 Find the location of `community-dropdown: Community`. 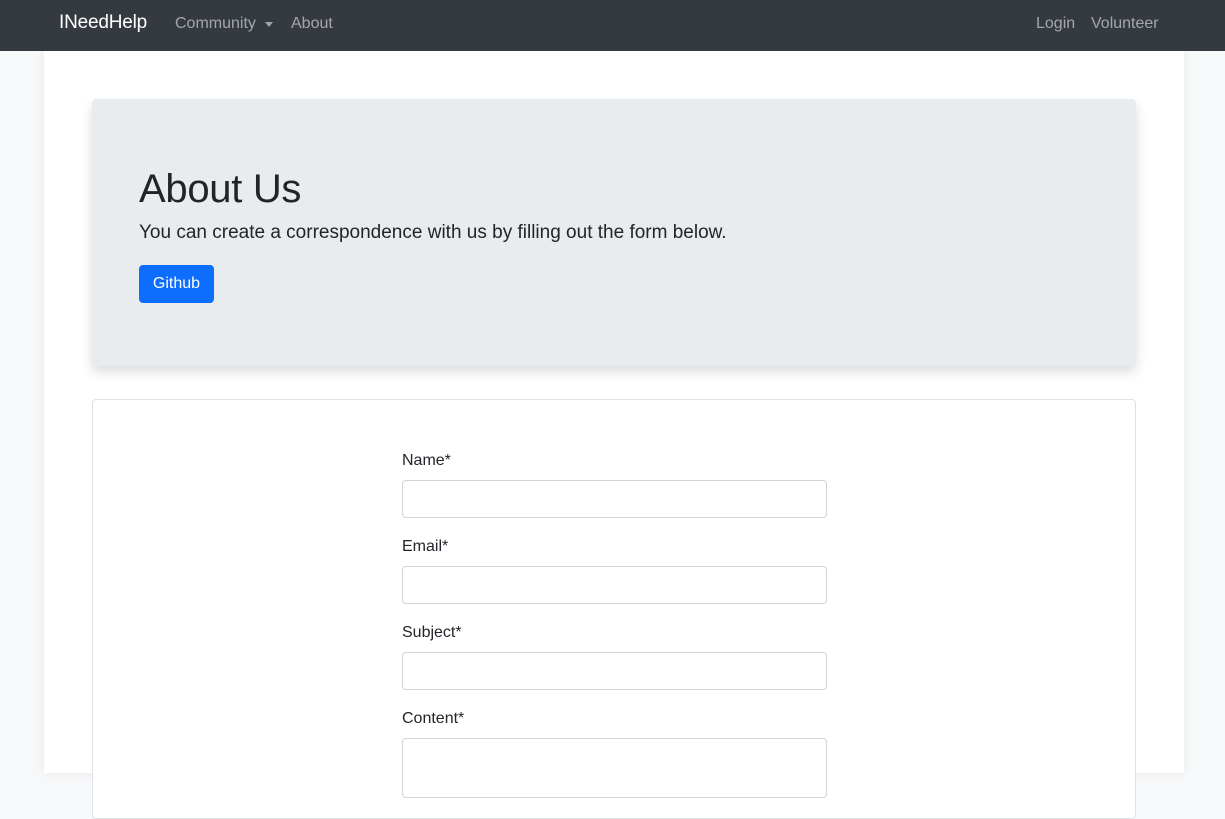

community-dropdown: Community is located at coordinates (224, 23).